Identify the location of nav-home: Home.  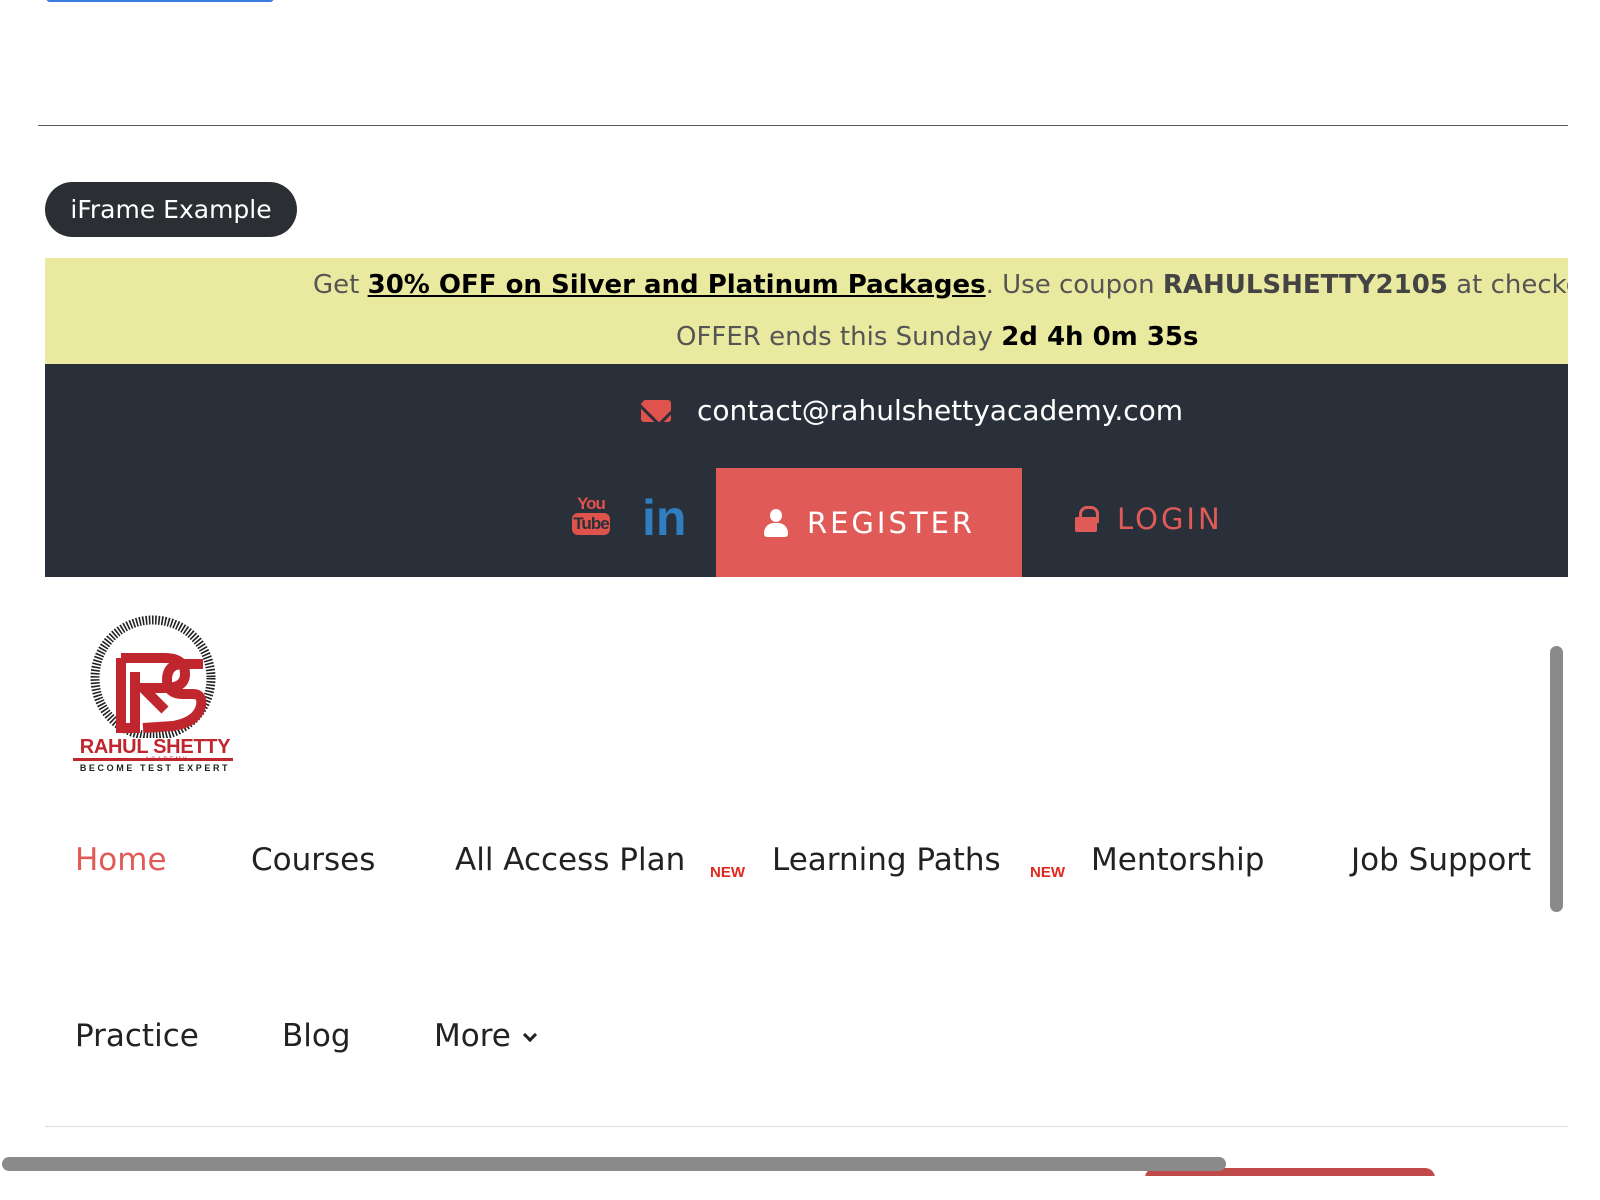
(121, 860).